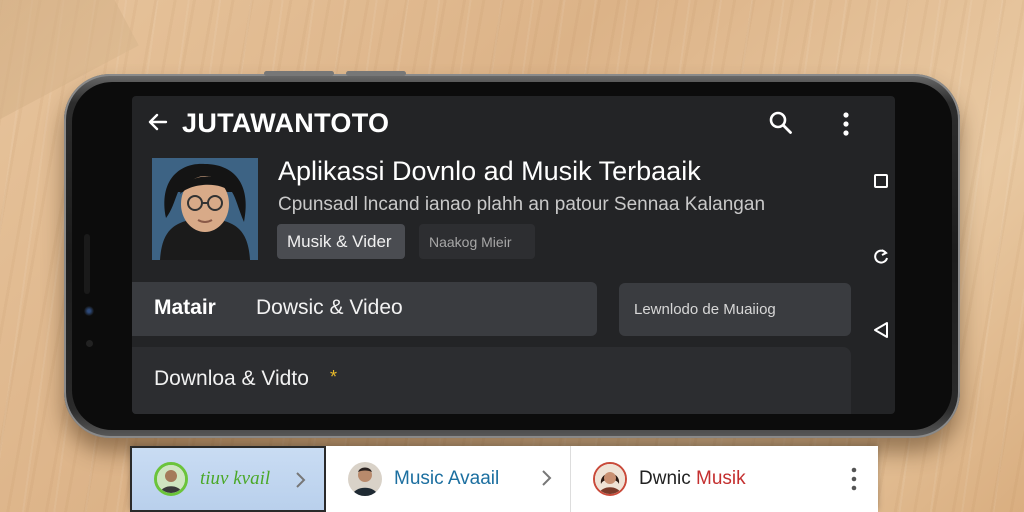 The width and height of the screenshot is (1024, 512). What do you see at coordinates (376, 73) in the screenshot?
I see `power-button` at bounding box center [376, 73].